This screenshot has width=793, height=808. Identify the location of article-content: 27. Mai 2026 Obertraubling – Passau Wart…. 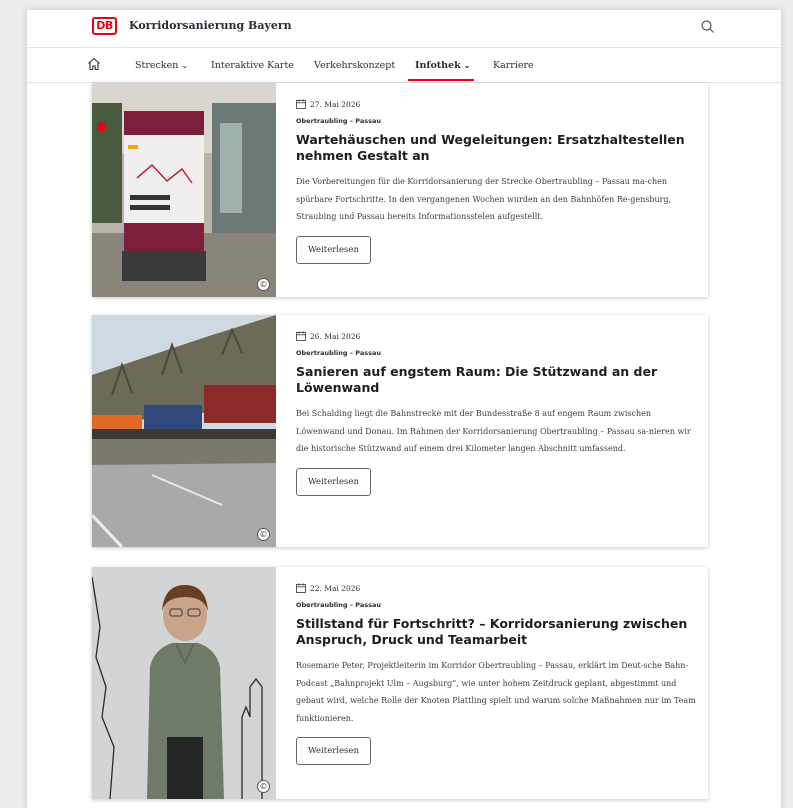
(496, 180).